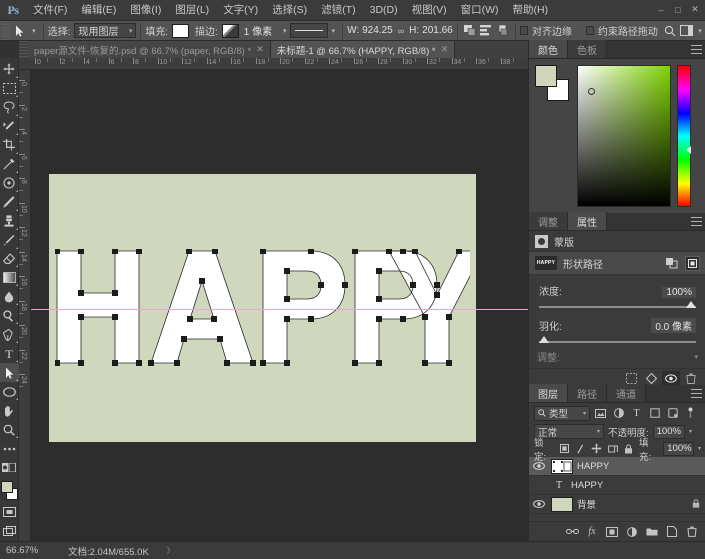 This screenshot has width=705, height=559. What do you see at coordinates (401, 31) in the screenshot?
I see `link-icon: ∞` at bounding box center [401, 31].